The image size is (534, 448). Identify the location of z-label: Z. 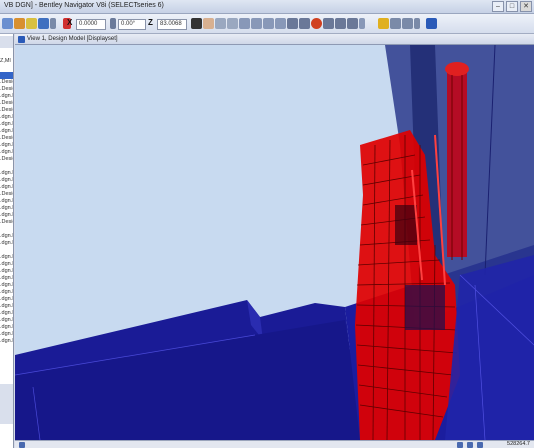
(150, 22).